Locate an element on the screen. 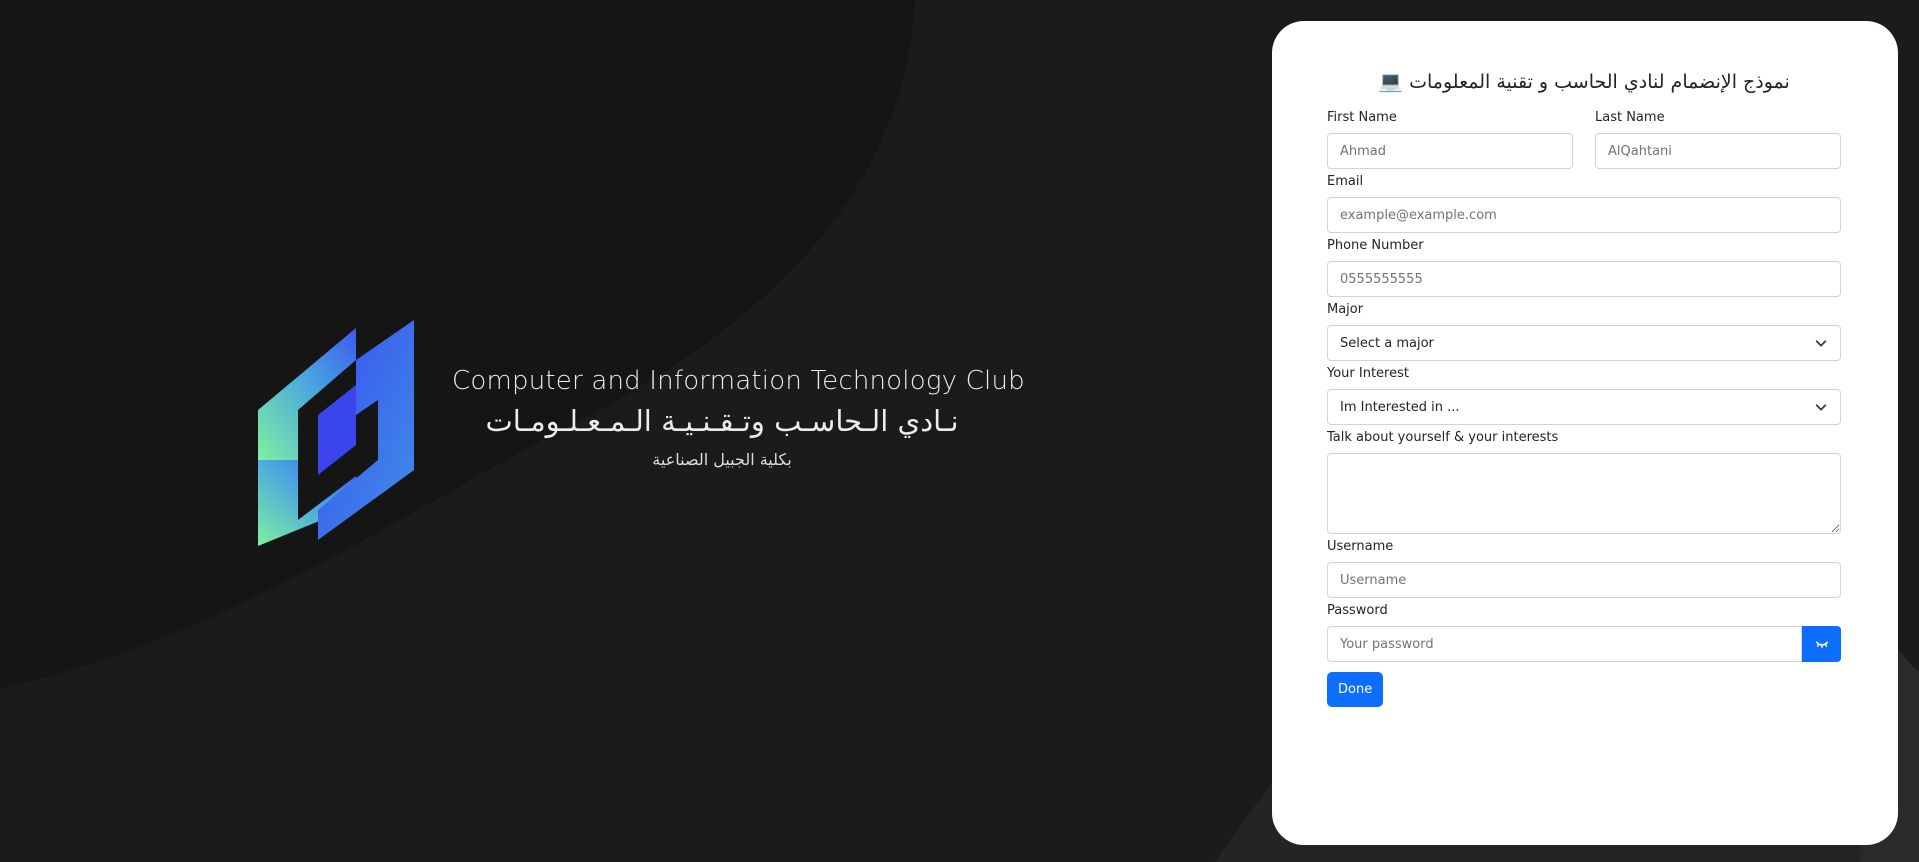 The image size is (1919, 862). brand-title-ar: نـادي الـحاسـب وتـقـنـيـة الـمـعـلـومـات is located at coordinates (722, 421).